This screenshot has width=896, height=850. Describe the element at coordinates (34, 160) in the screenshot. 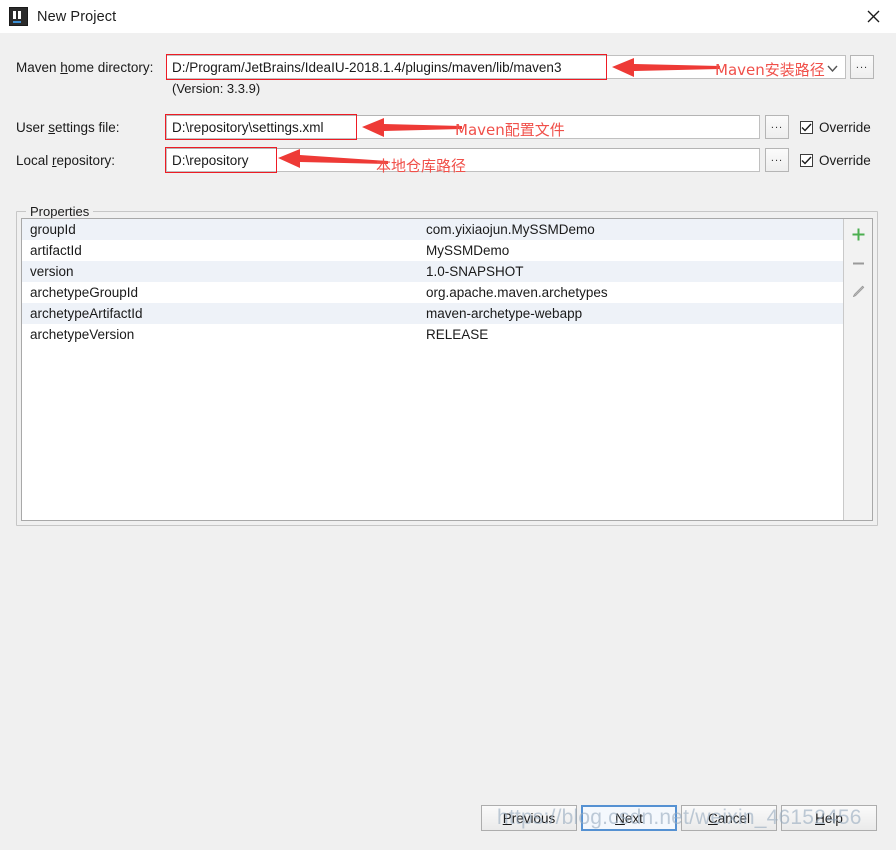

I see `local-repository-label-prefix: Local` at that location.